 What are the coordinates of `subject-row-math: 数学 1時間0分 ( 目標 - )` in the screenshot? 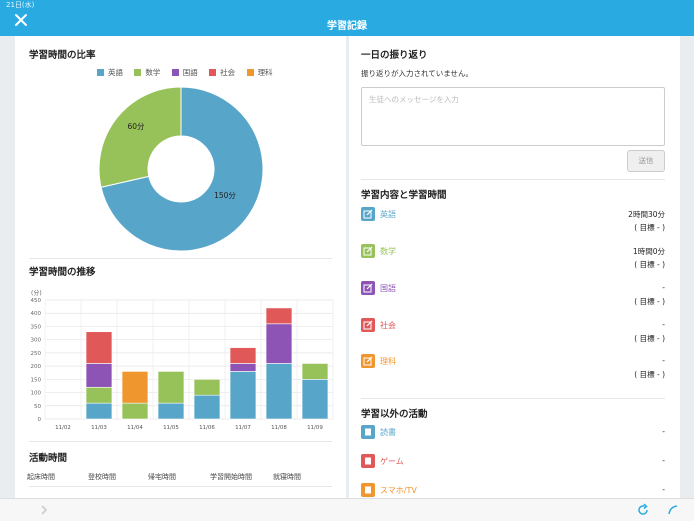 It's located at (513, 259).